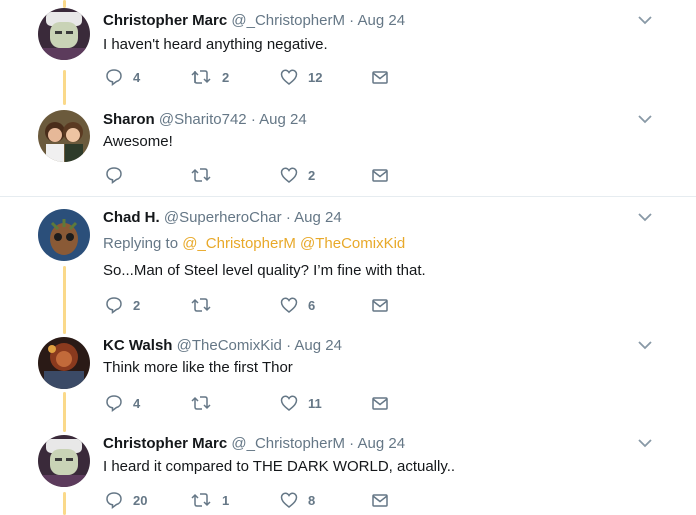  I want to click on like-count: 8, so click(312, 500).